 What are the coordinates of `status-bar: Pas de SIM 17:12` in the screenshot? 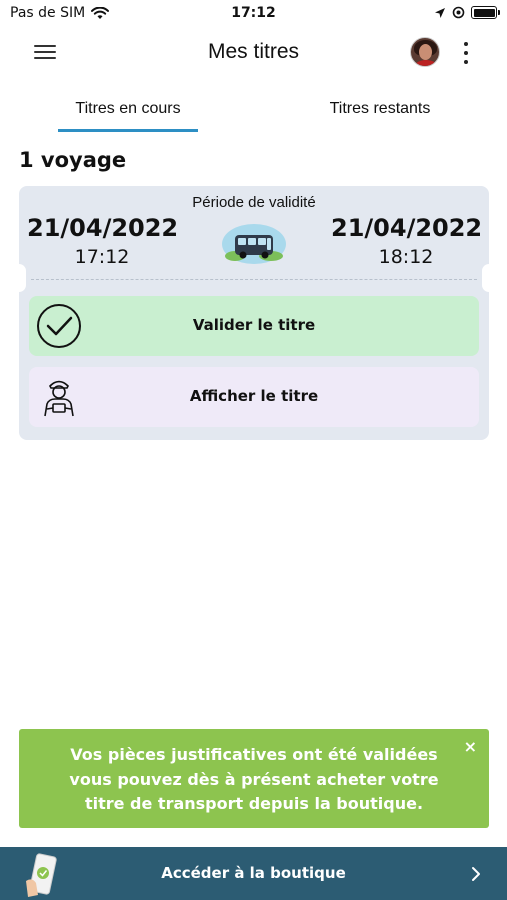 It's located at (253, 15).